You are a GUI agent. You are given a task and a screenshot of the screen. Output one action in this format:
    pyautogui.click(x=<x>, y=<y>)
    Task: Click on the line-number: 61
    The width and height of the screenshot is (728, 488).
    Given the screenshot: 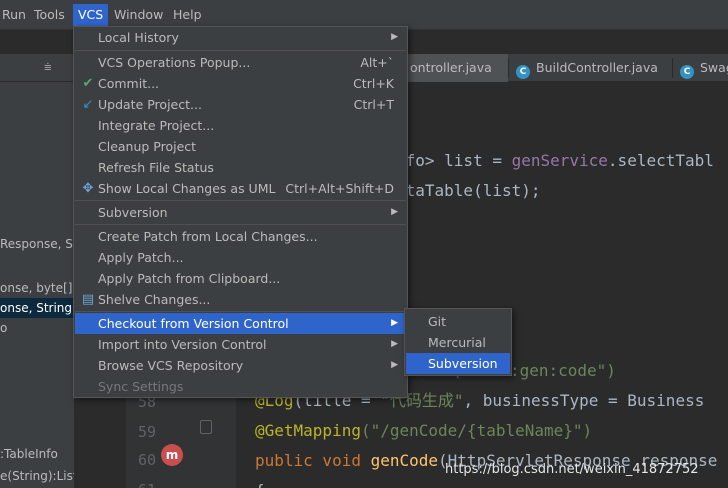 What is the action you would take?
    pyautogui.click(x=141, y=481)
    